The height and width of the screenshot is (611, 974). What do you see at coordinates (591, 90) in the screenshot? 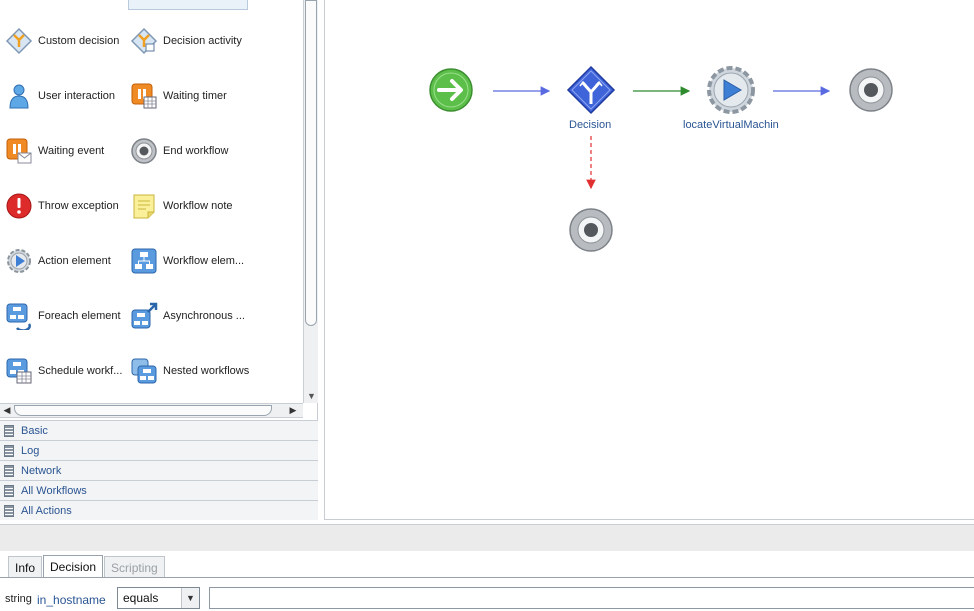
I see `decision-node` at bounding box center [591, 90].